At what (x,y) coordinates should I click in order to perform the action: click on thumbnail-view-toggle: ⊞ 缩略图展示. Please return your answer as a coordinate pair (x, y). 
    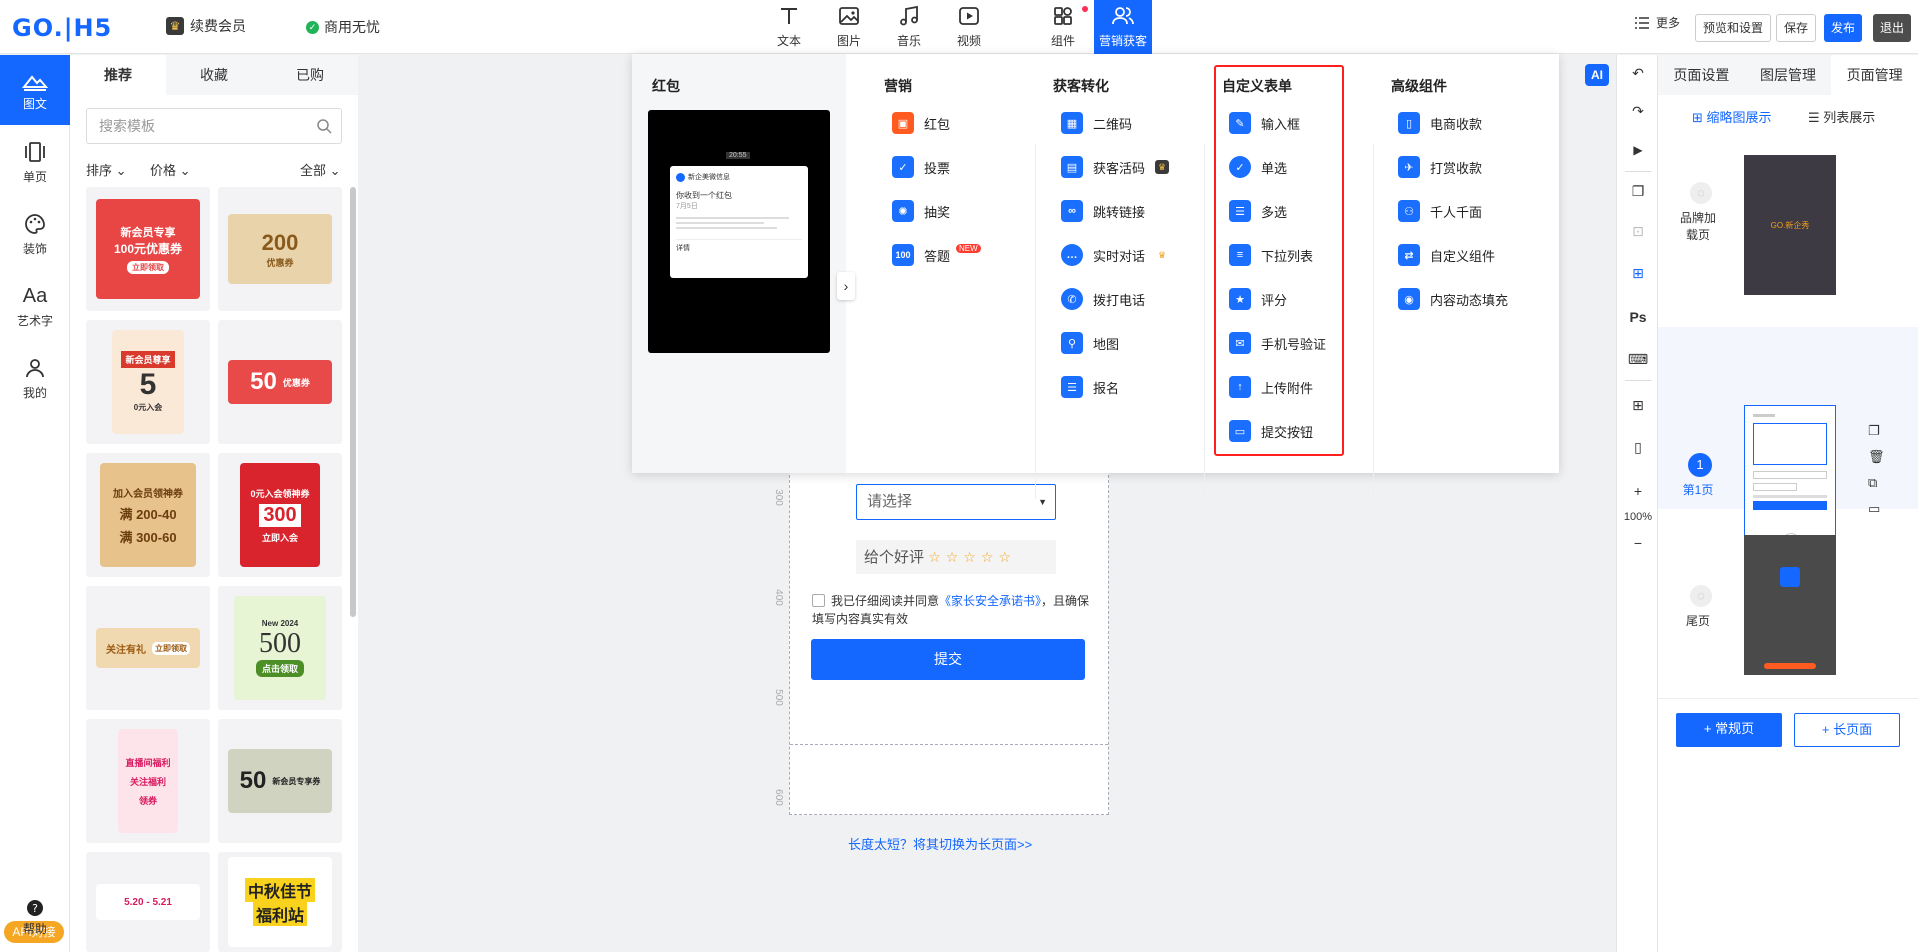
    Looking at the image, I should click on (1732, 116).